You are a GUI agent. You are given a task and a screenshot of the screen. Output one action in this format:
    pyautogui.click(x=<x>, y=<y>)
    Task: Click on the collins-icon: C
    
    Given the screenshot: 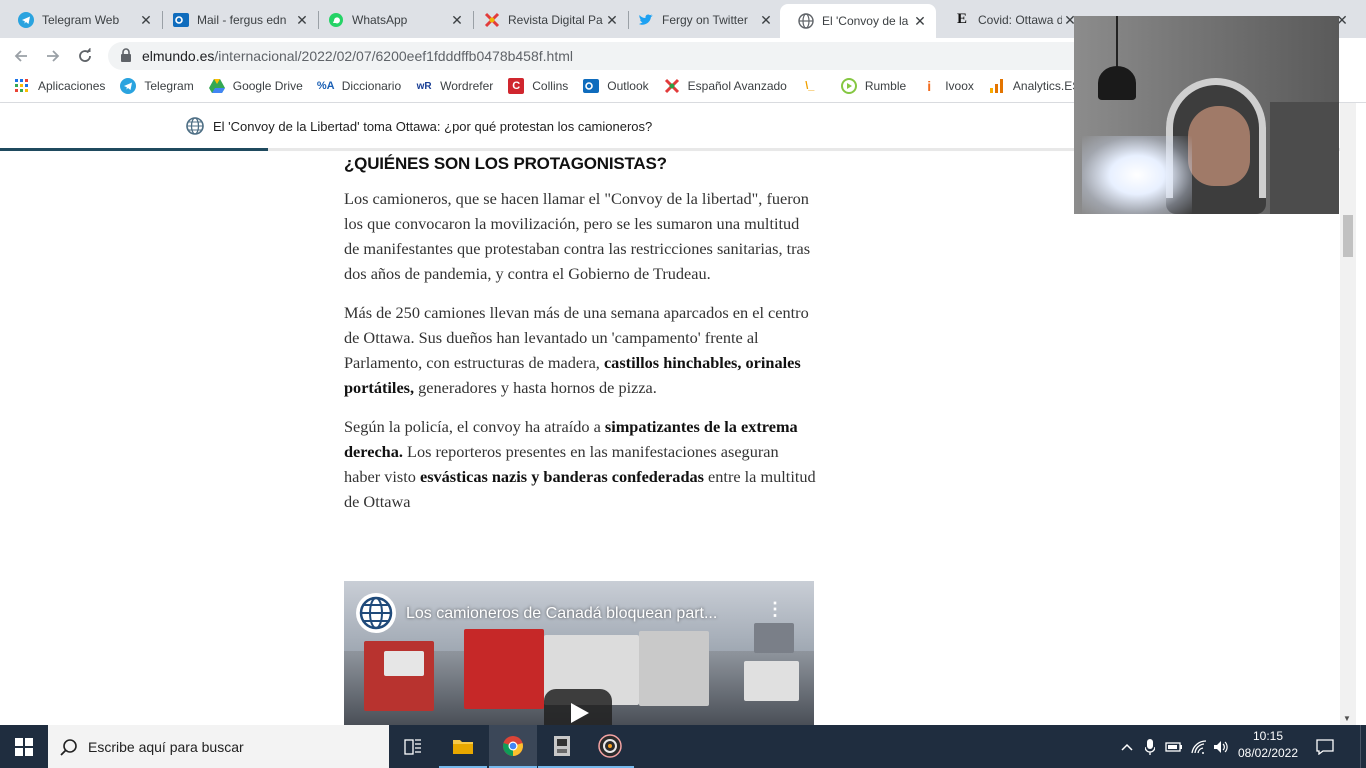 What is the action you would take?
    pyautogui.click(x=516, y=86)
    